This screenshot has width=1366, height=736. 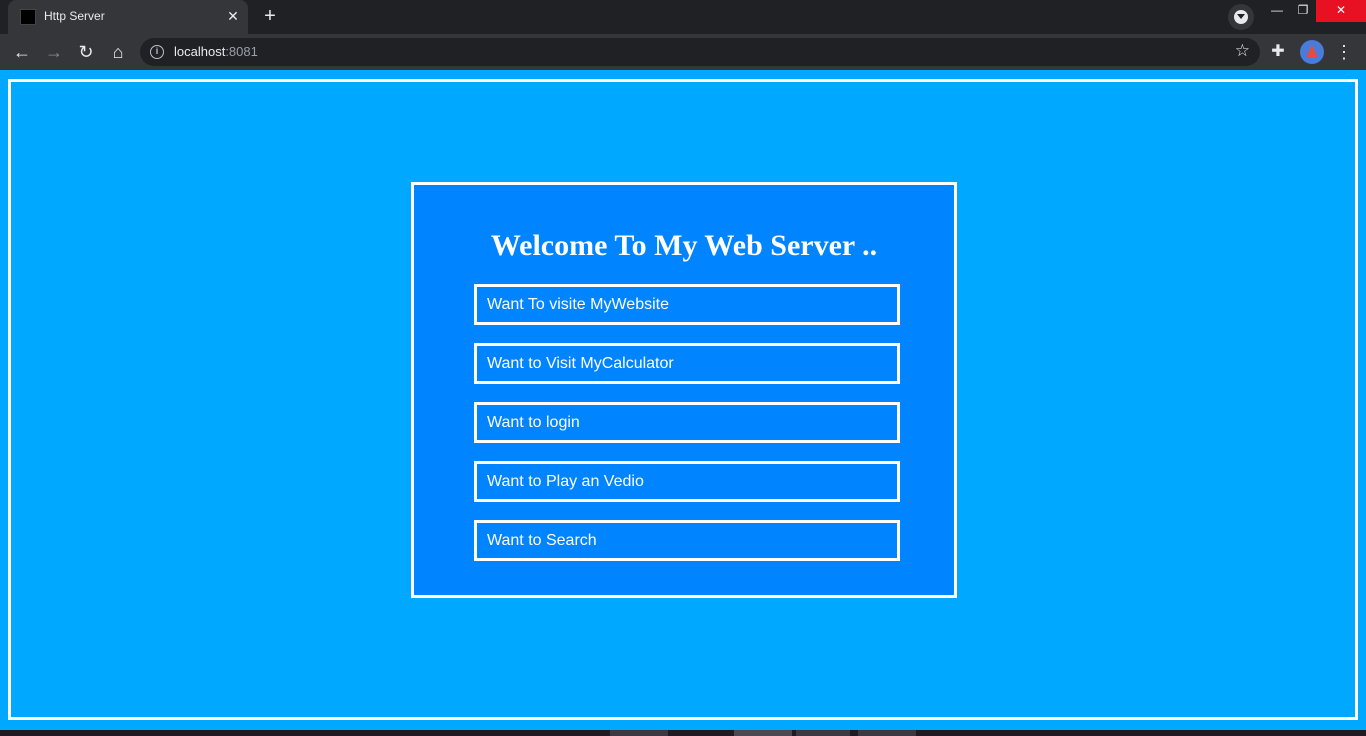 What do you see at coordinates (687, 540) in the screenshot?
I see `link-search: Want to Search` at bounding box center [687, 540].